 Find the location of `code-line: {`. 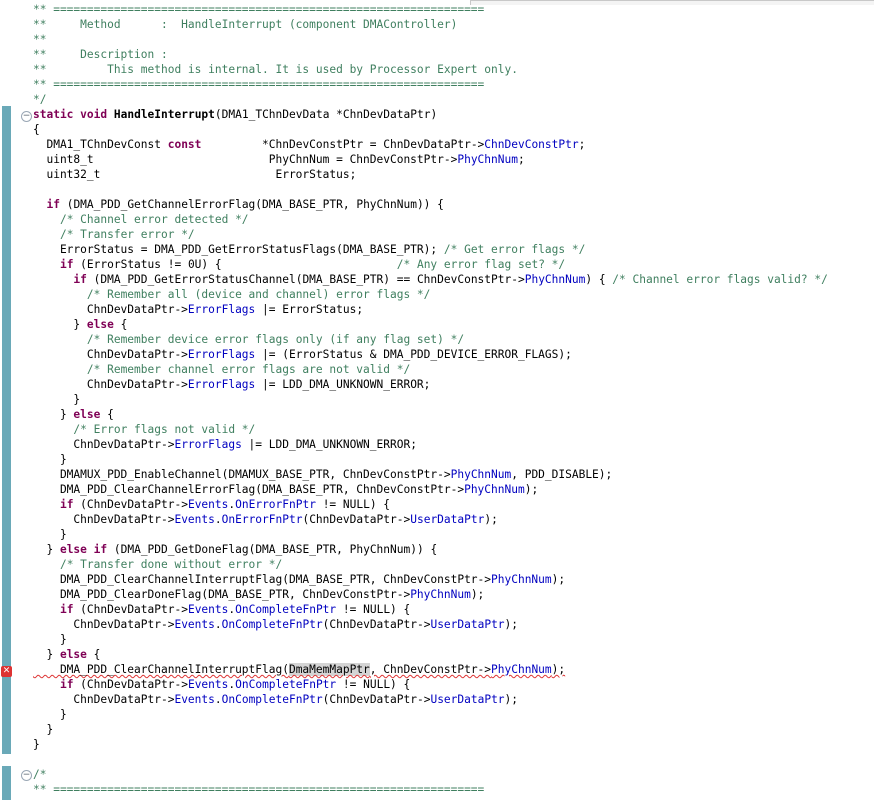

code-line: { is located at coordinates (430, 129).